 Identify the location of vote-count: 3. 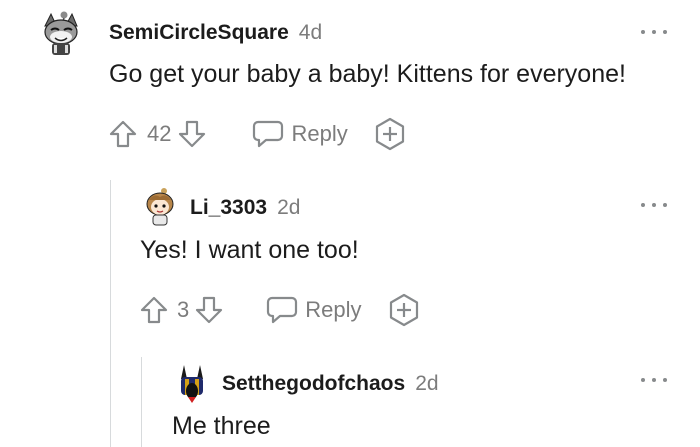
(183, 309).